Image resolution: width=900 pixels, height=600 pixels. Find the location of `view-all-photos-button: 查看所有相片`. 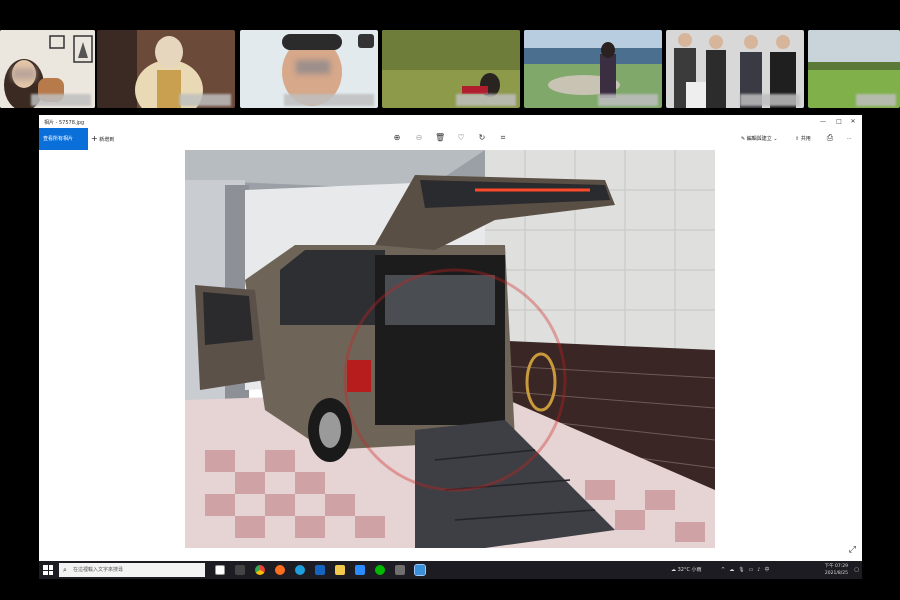

view-all-photos-button: 查看所有相片 is located at coordinates (63, 139).